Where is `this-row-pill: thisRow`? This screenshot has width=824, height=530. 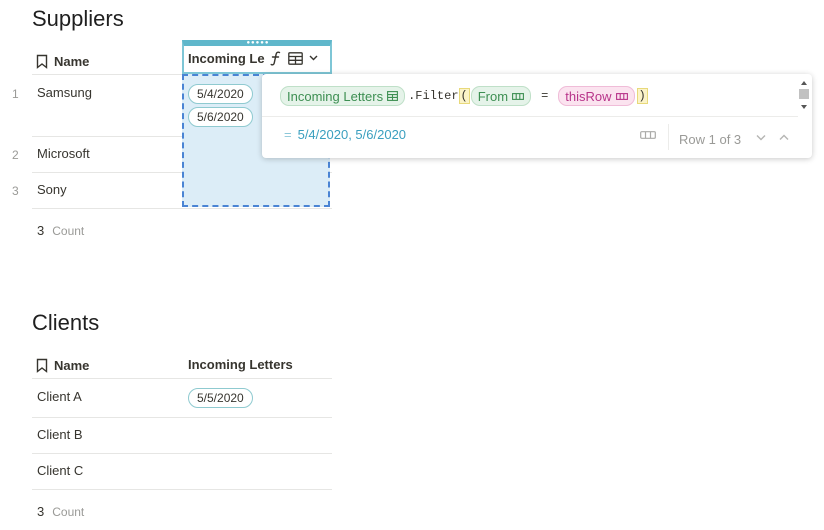
this-row-pill: thisRow is located at coordinates (596, 96).